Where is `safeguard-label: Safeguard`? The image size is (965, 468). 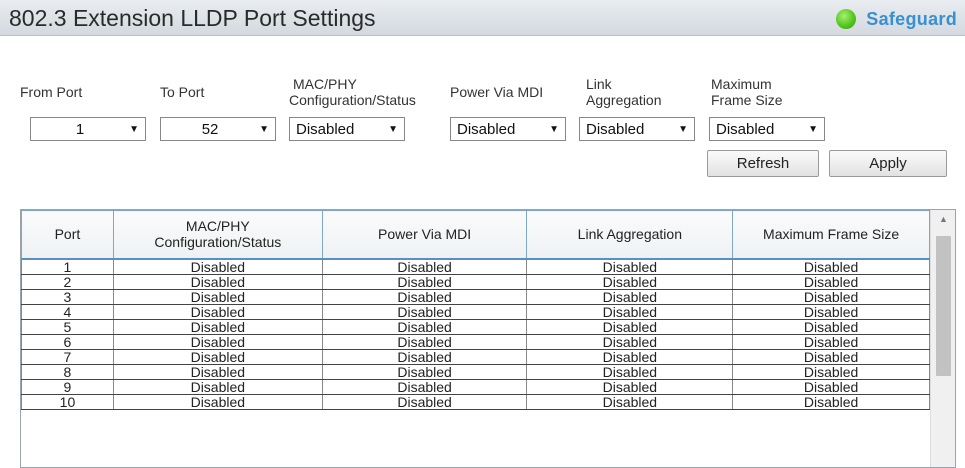 safeguard-label: Safeguard is located at coordinates (911, 18).